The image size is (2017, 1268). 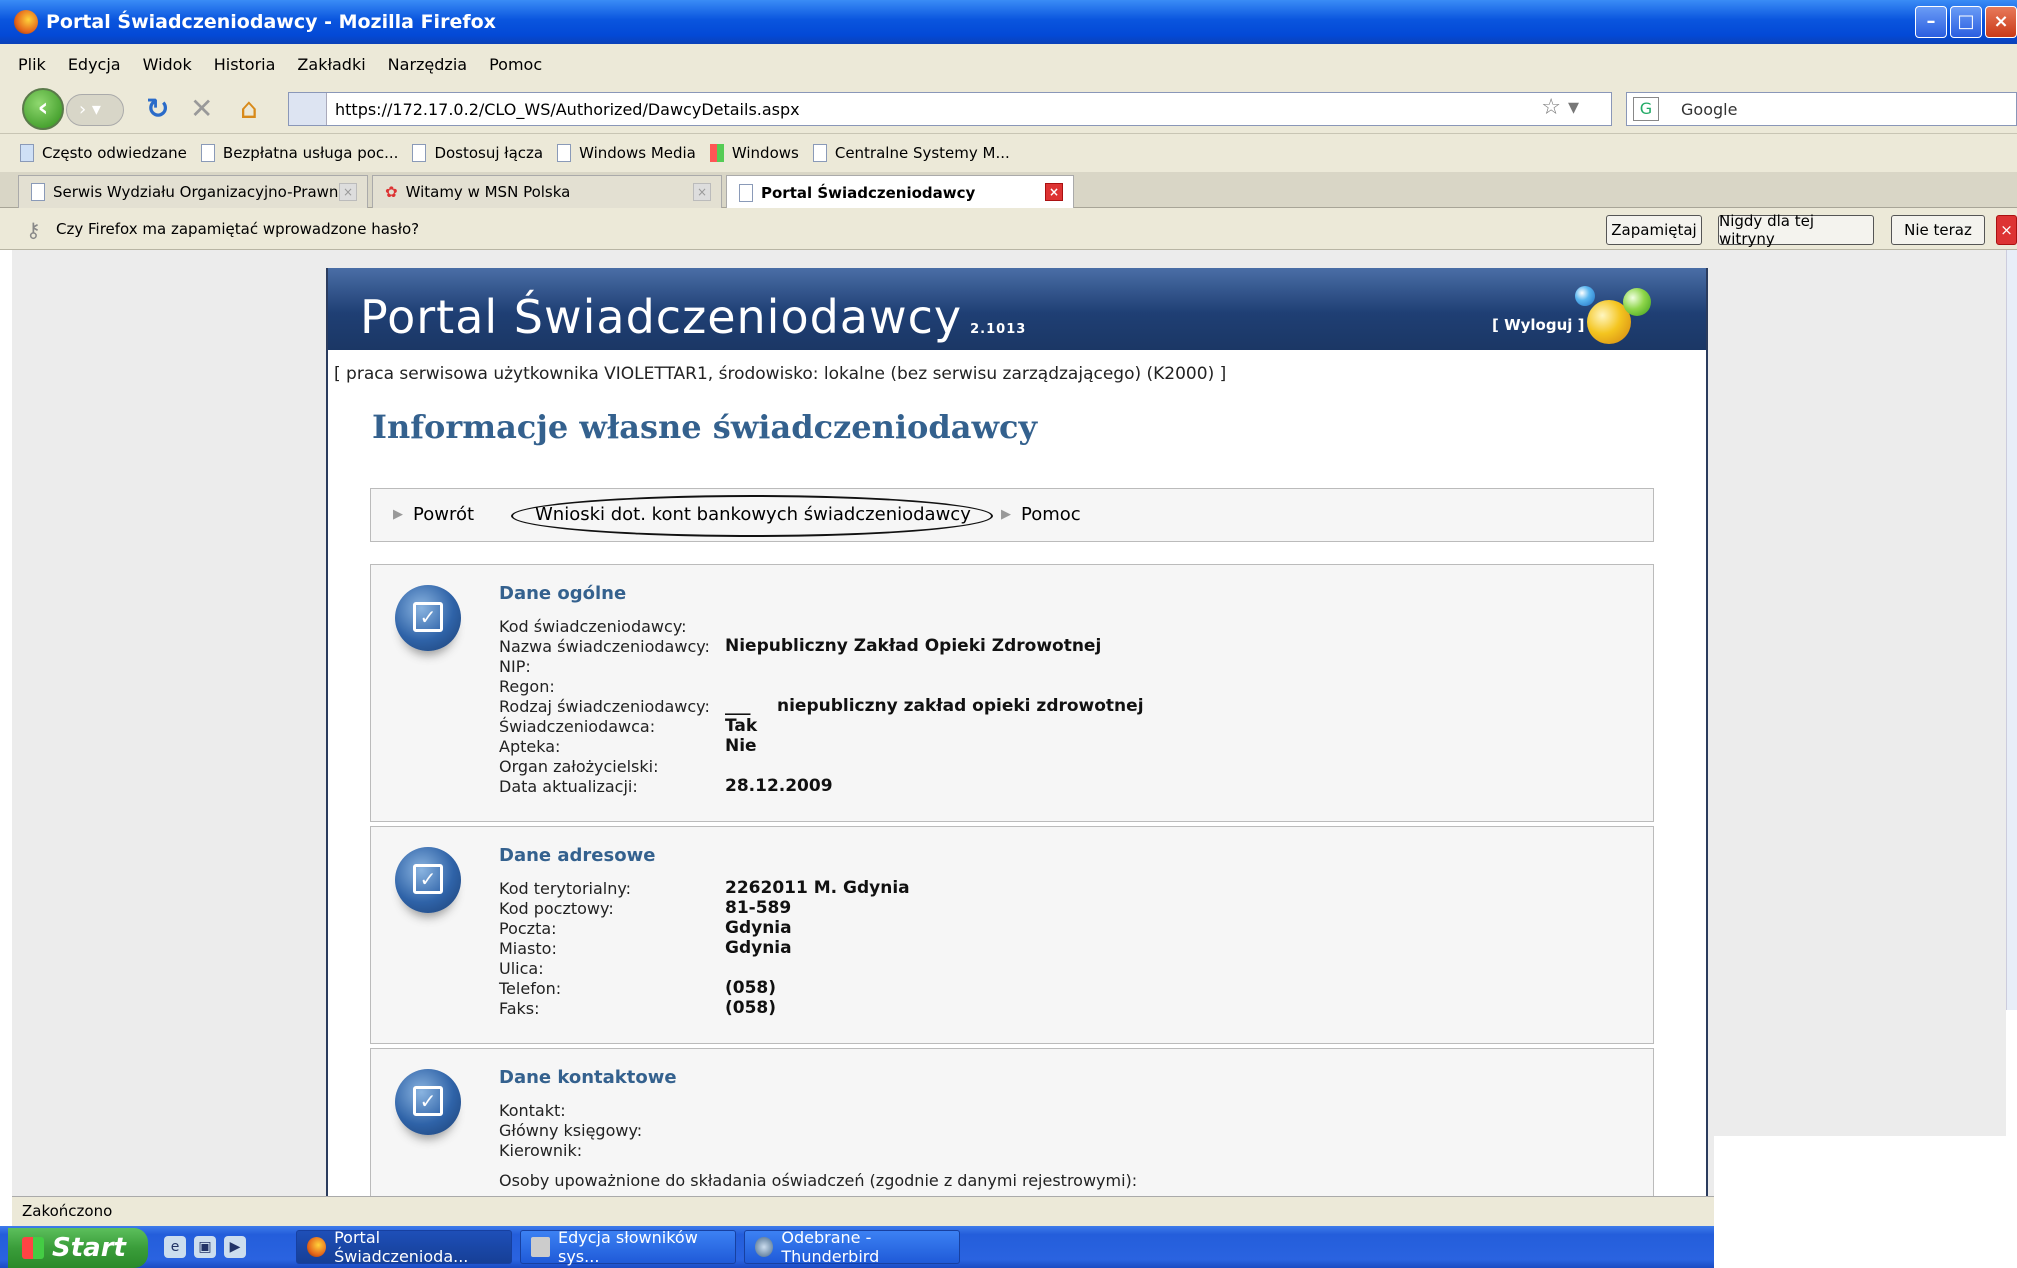 What do you see at coordinates (998, 329) in the screenshot?
I see `portal-version: 2.1013` at bounding box center [998, 329].